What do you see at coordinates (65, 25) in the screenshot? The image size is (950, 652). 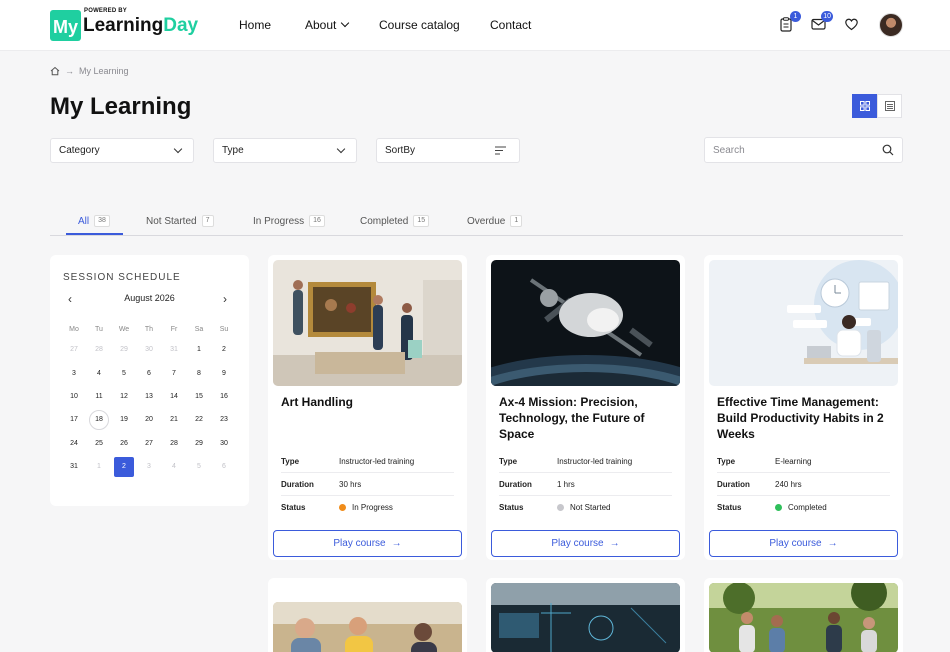 I see `logo-mark: My` at bounding box center [65, 25].